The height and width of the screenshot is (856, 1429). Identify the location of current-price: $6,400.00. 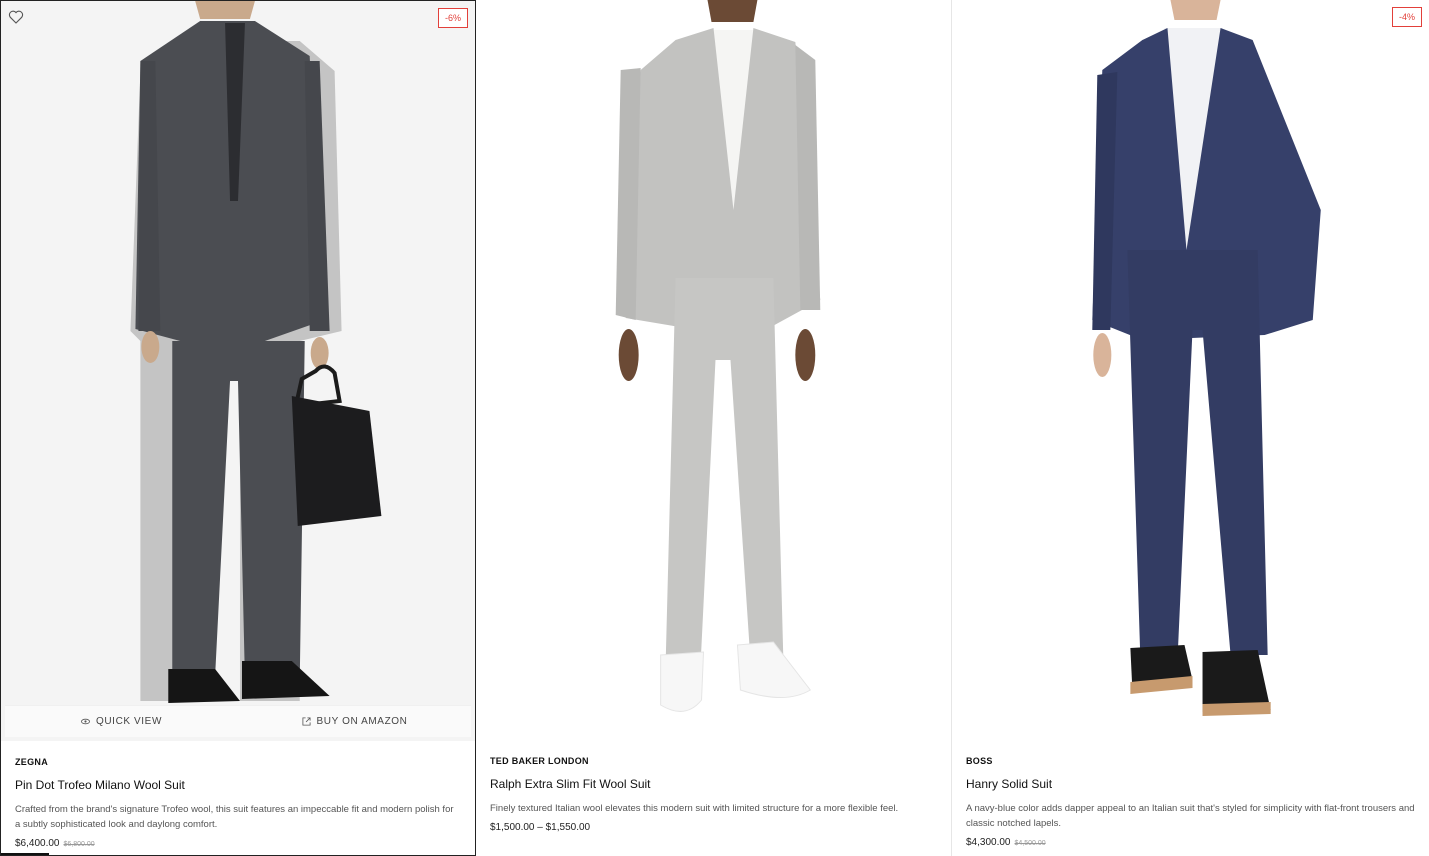
(37, 843).